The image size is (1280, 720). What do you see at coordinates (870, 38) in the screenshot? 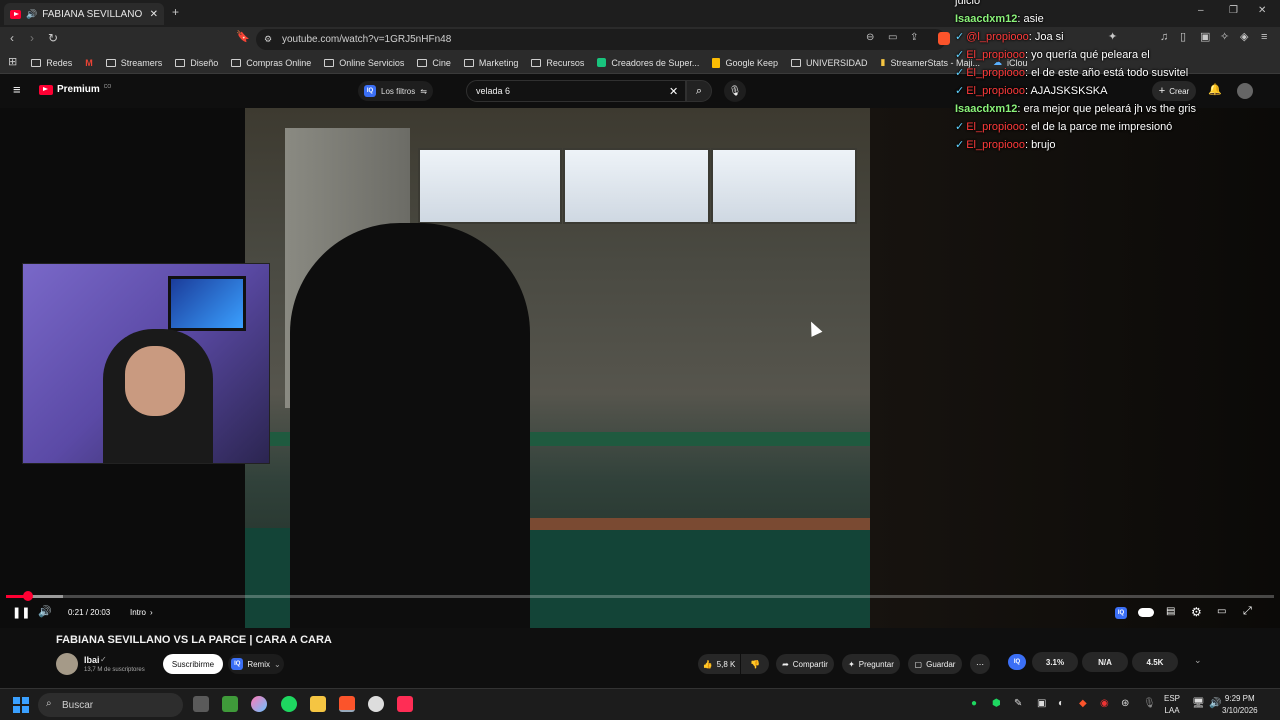
I see `zoom-icon: ⊖` at bounding box center [870, 38].